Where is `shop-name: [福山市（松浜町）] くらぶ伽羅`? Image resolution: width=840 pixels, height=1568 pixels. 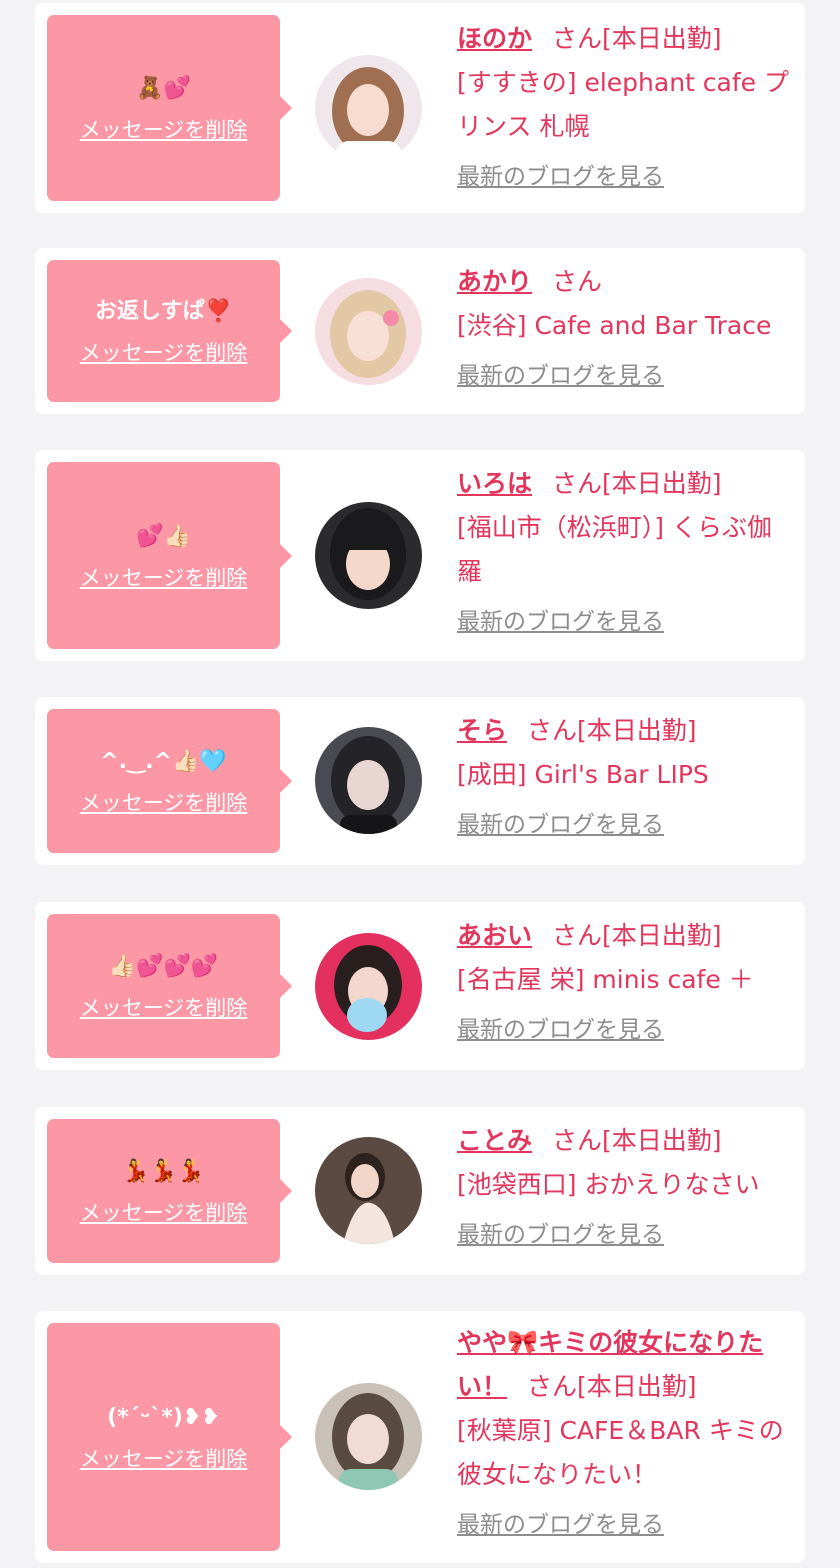
shop-name: [福山市（松浜町）] くらぶ伽羅 is located at coordinates (614, 549).